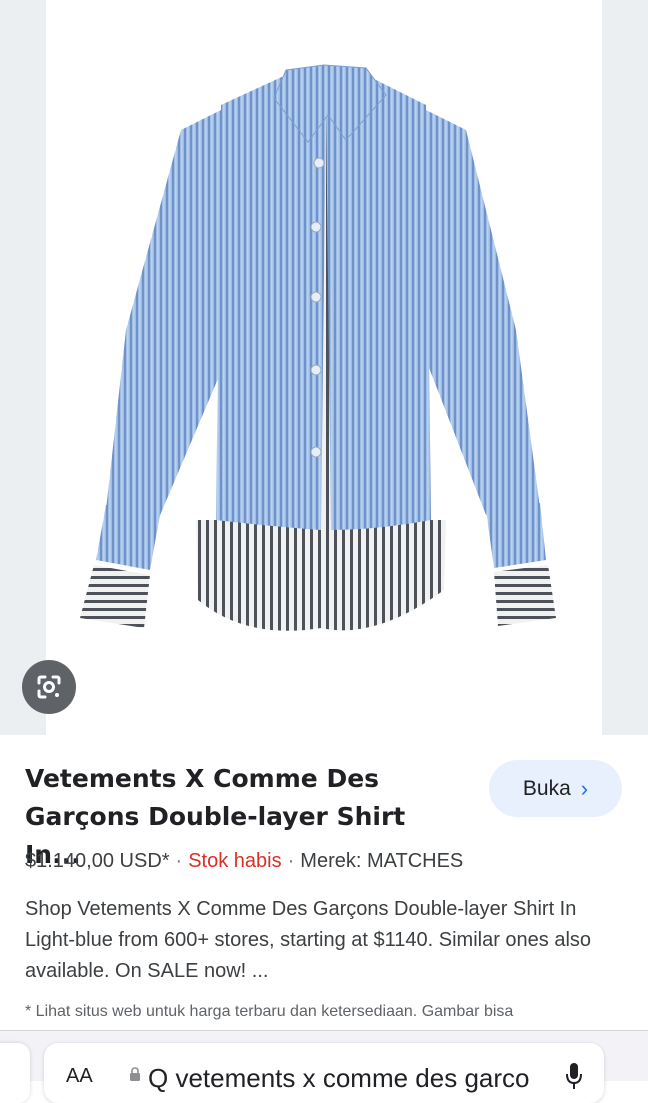  Describe the element at coordinates (235, 861) in the screenshot. I see `stock-status: Stok habis` at that location.